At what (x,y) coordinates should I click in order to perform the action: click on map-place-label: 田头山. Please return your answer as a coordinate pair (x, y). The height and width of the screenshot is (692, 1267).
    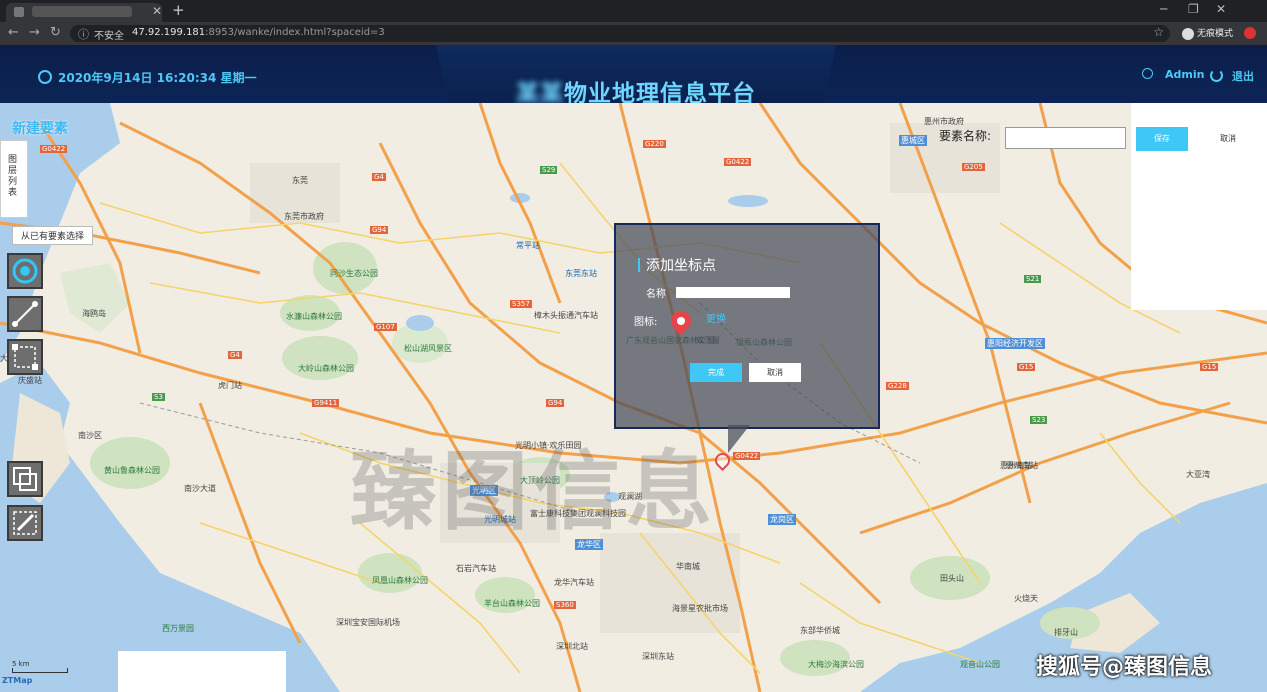
    Looking at the image, I should click on (952, 578).